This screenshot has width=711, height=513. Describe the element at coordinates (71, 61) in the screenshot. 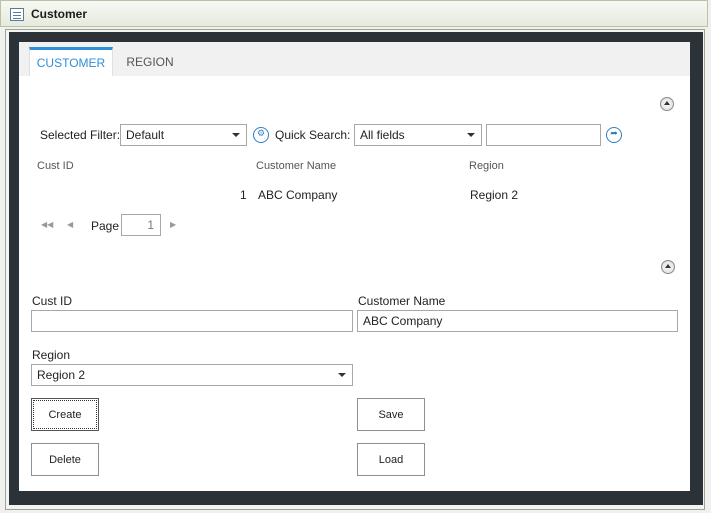

I see `tab-customer: CUSTOMER` at that location.